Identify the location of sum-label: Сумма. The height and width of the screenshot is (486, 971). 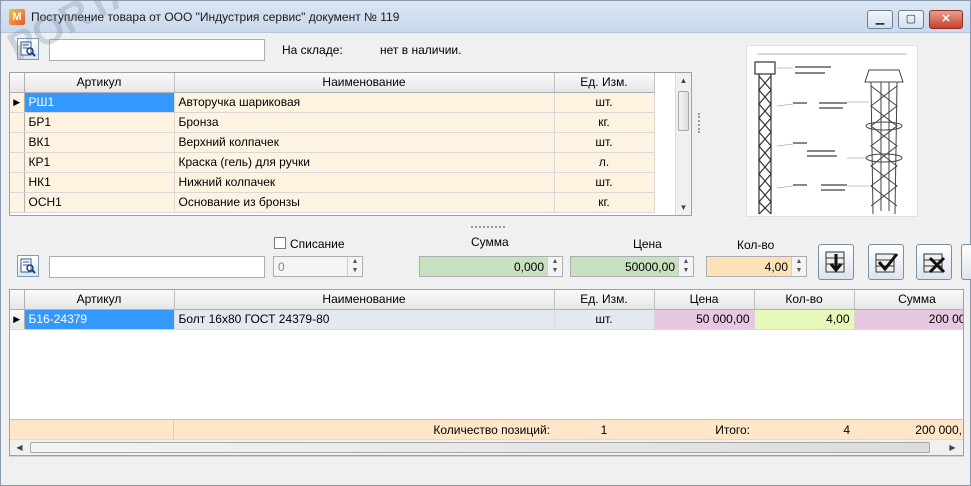
(490, 242).